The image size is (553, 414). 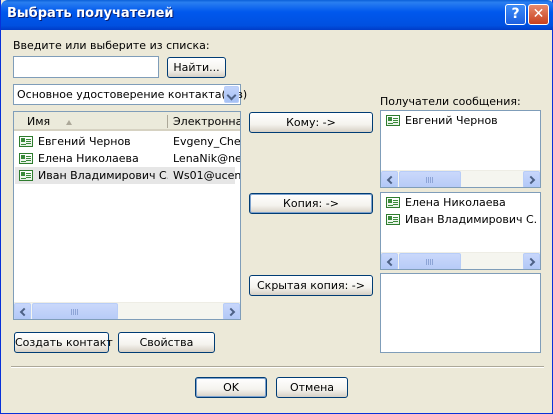 What do you see at coordinates (311, 285) in the screenshot?
I see `bcc-button: Скрытая копия: ->` at bounding box center [311, 285].